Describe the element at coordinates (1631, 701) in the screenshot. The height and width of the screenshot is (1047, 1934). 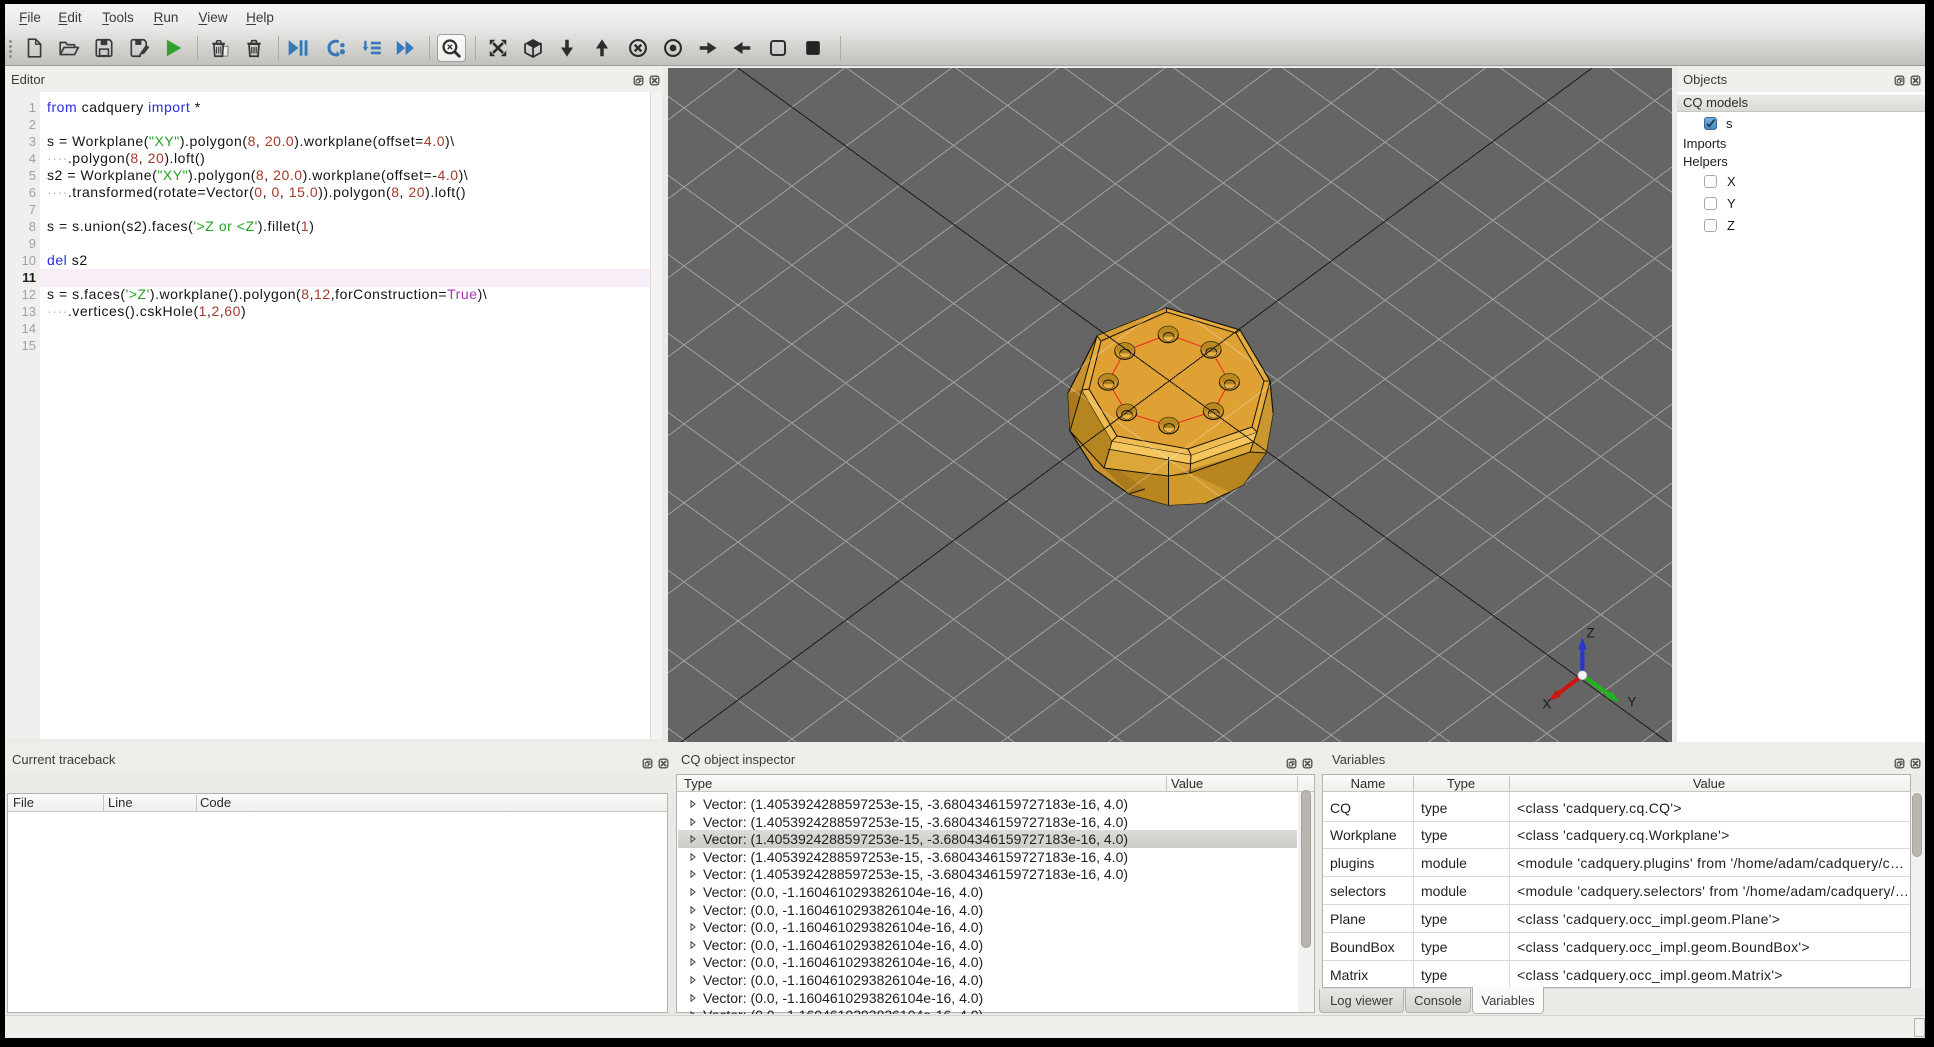
I see `svg-text: Y` at that location.